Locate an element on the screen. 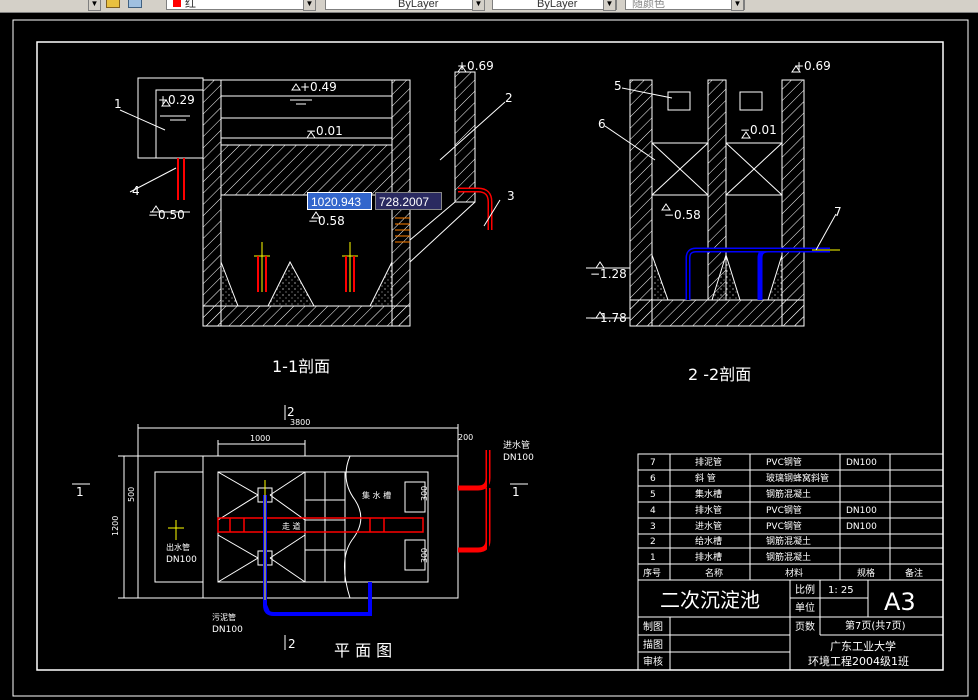 The height and width of the screenshot is (700, 978). bom-row-no: 5 is located at coordinates (653, 495).